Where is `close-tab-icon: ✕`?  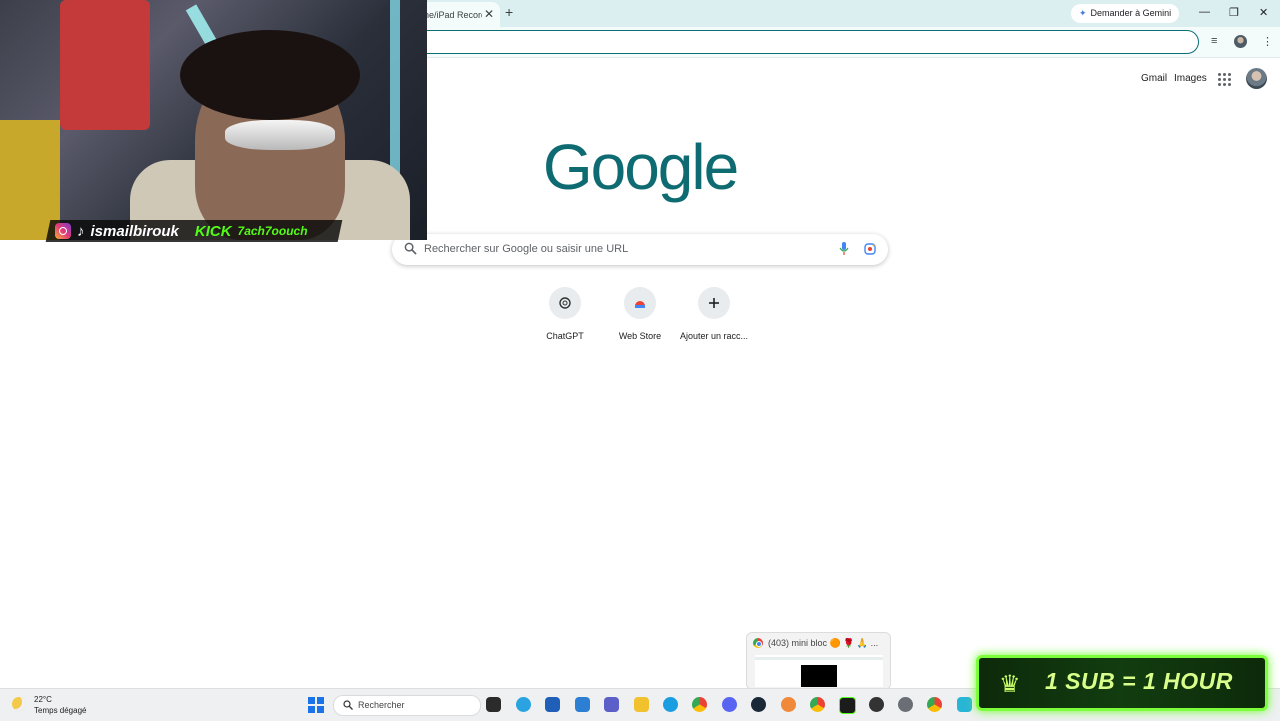 close-tab-icon: ✕ is located at coordinates (489, 14).